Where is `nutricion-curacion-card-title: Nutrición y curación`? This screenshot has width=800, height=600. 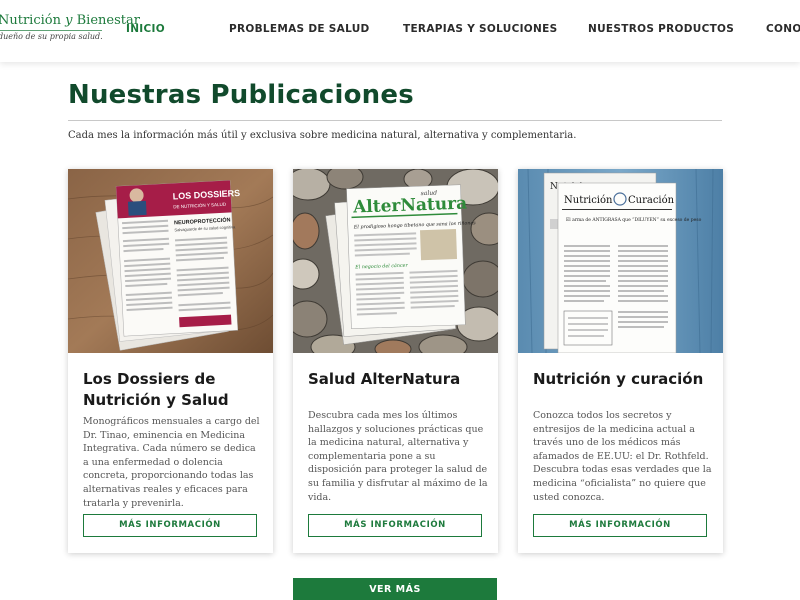 nutricion-curacion-card-title: Nutrición y curación is located at coordinates (623, 379).